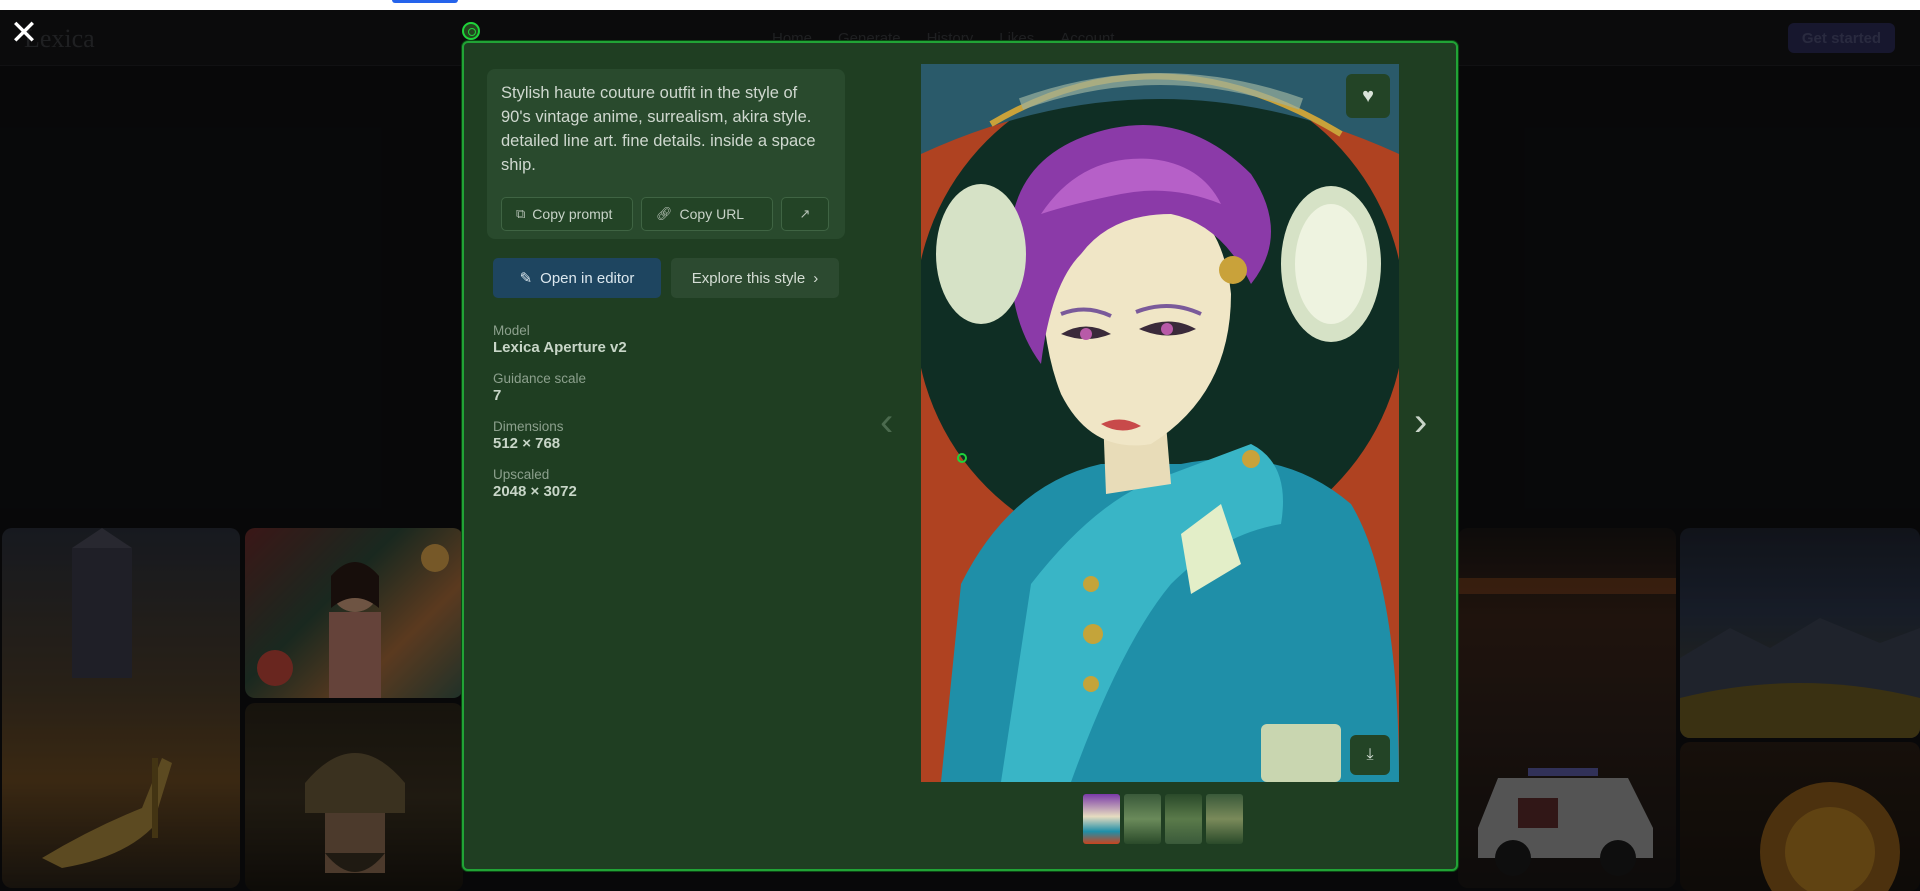 Image resolution: width=1920 pixels, height=891 pixels. Describe the element at coordinates (587, 278) in the screenshot. I see `open-in-editor-label: Open in editor` at that location.